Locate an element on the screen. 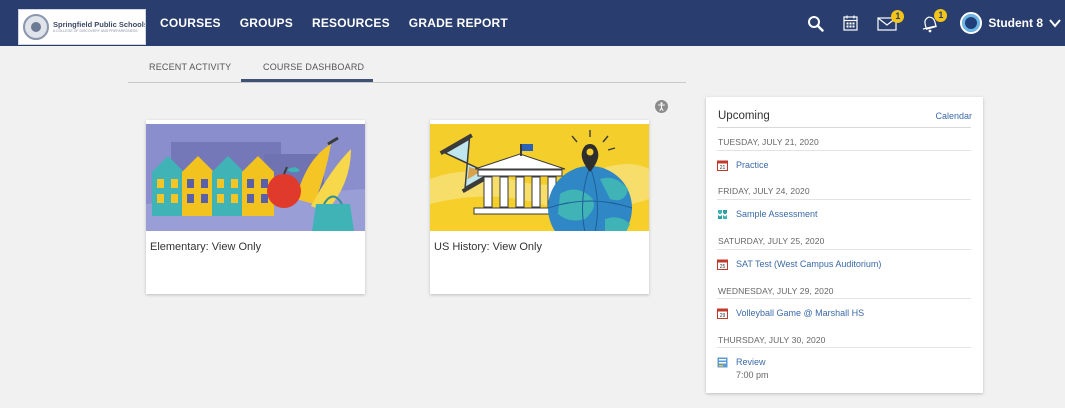 The height and width of the screenshot is (408, 1065). school-seal-icon is located at coordinates (36, 27).